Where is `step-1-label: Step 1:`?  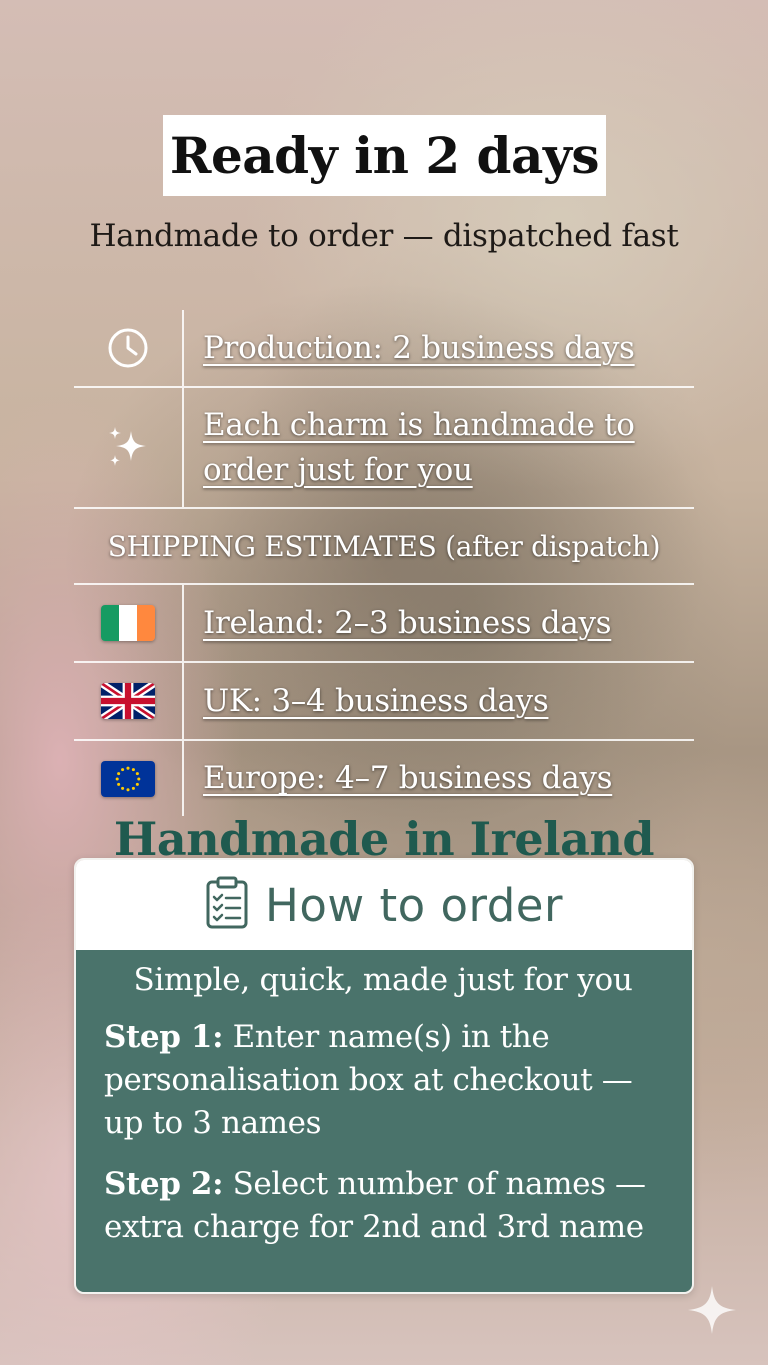
step-1-label: Step 1: is located at coordinates (164, 1037).